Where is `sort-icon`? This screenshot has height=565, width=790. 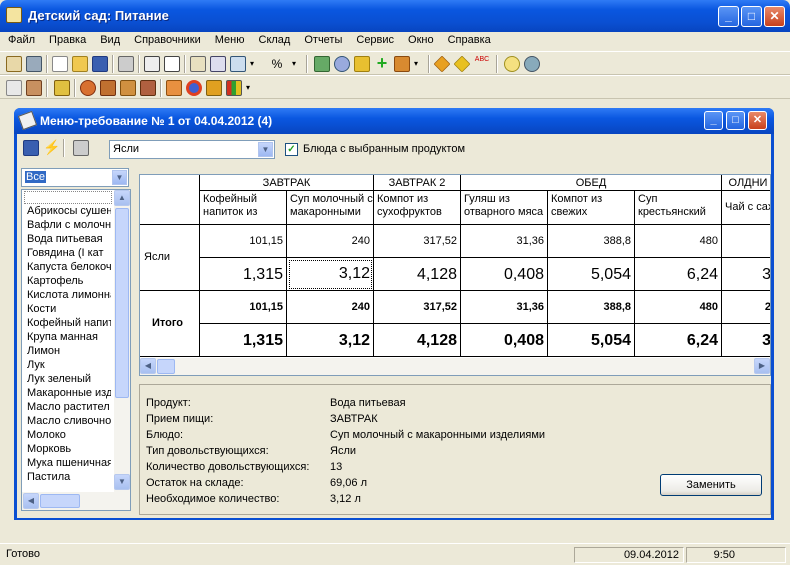
sort-icon is located at coordinates (172, 64).